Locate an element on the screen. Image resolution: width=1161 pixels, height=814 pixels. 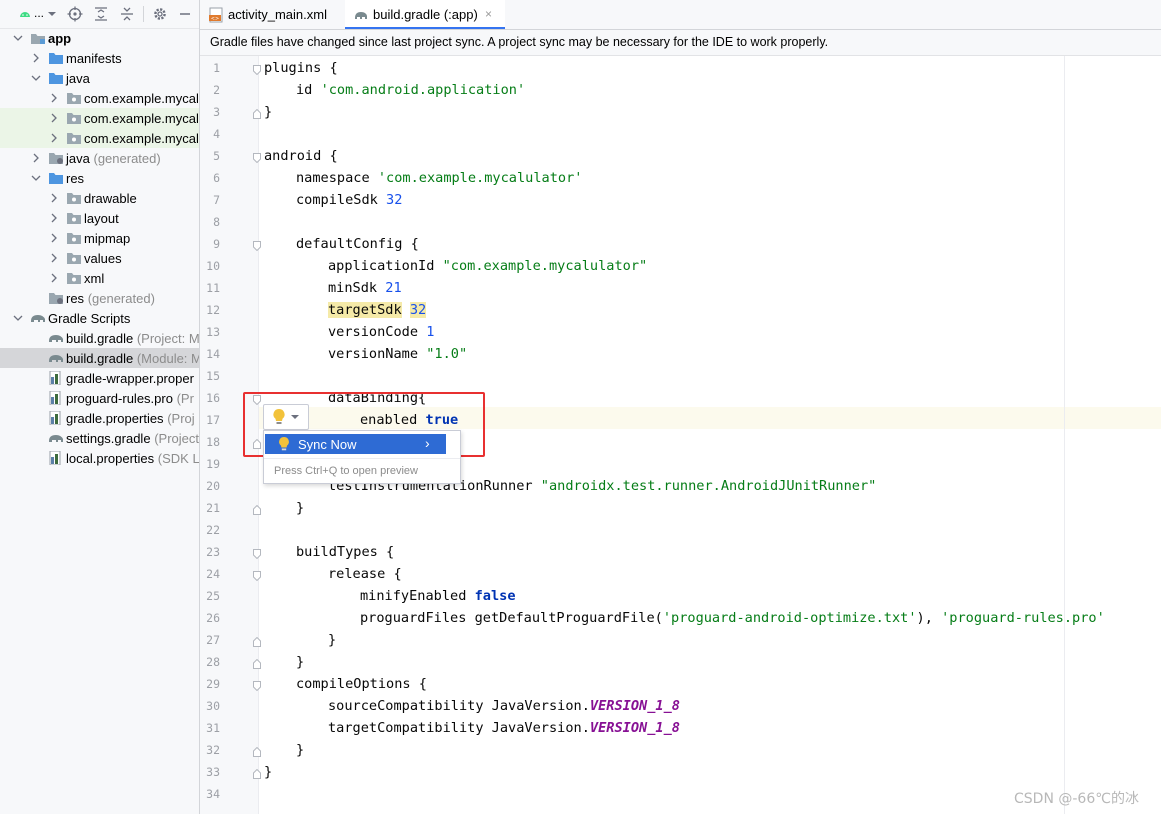
expand-all-icon is located at coordinates (101, 14).